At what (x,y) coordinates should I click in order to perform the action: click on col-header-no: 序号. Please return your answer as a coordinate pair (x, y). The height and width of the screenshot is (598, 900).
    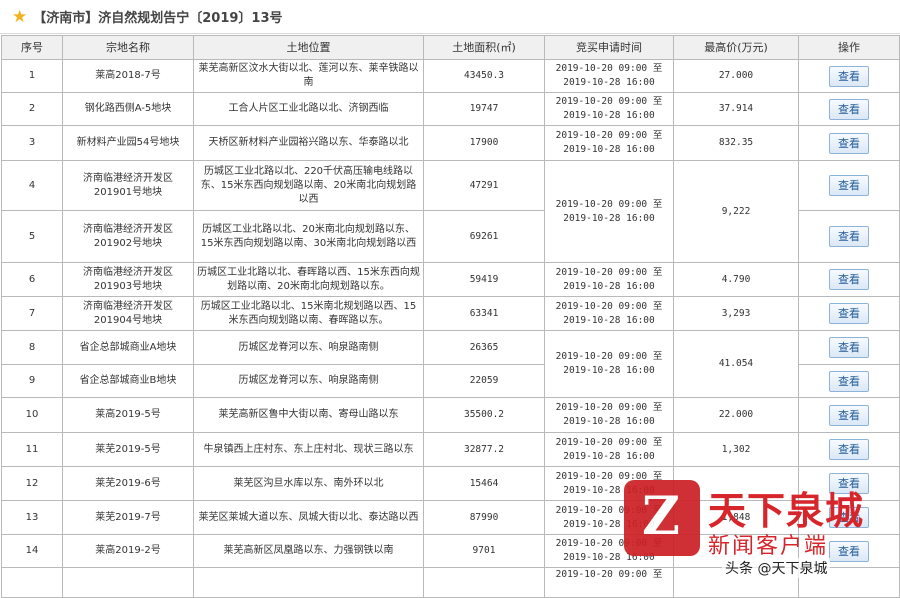
    Looking at the image, I should click on (32, 47).